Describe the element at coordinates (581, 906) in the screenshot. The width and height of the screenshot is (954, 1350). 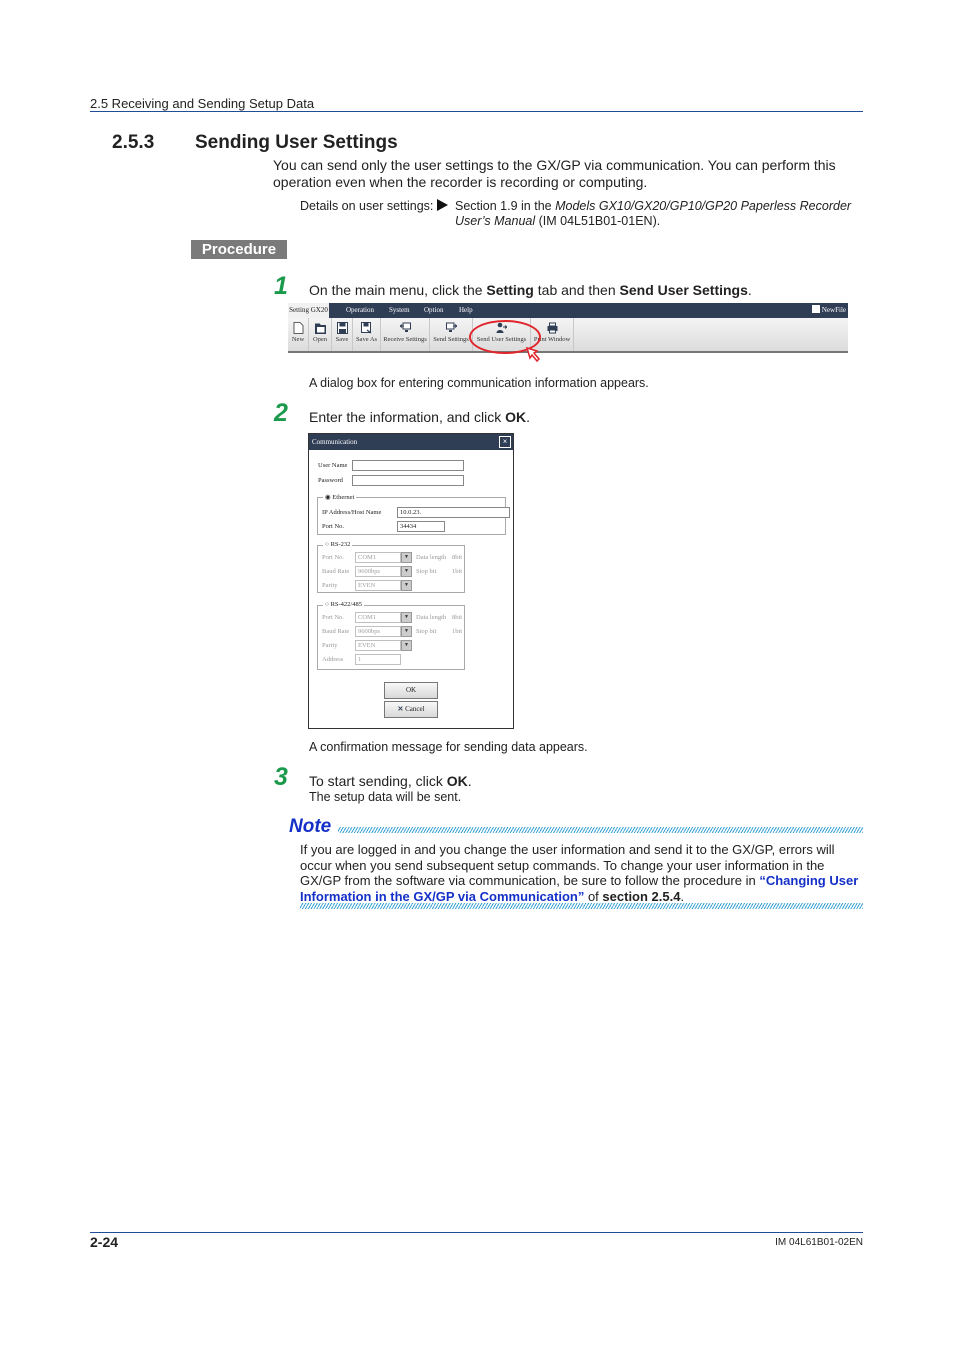
I see `note-hatch-bottom` at that location.